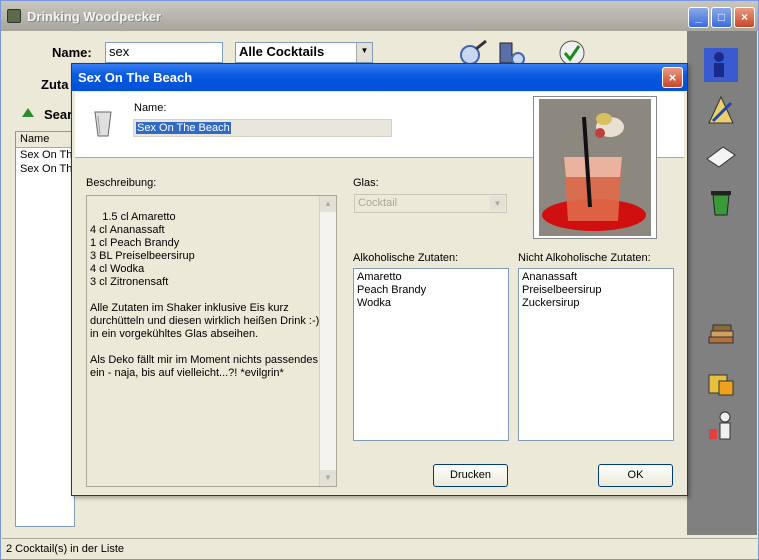 This screenshot has height=560, width=759. Describe the element at coordinates (135, 77) in the screenshot. I see `dialog-title: Sex On The Beach` at that location.